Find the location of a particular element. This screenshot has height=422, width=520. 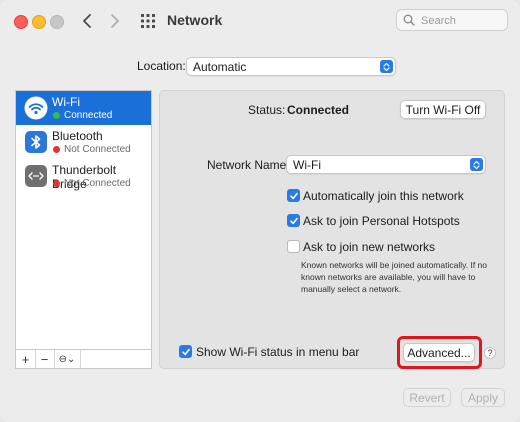

network-name-value: Wi-Fi is located at coordinates (307, 165).